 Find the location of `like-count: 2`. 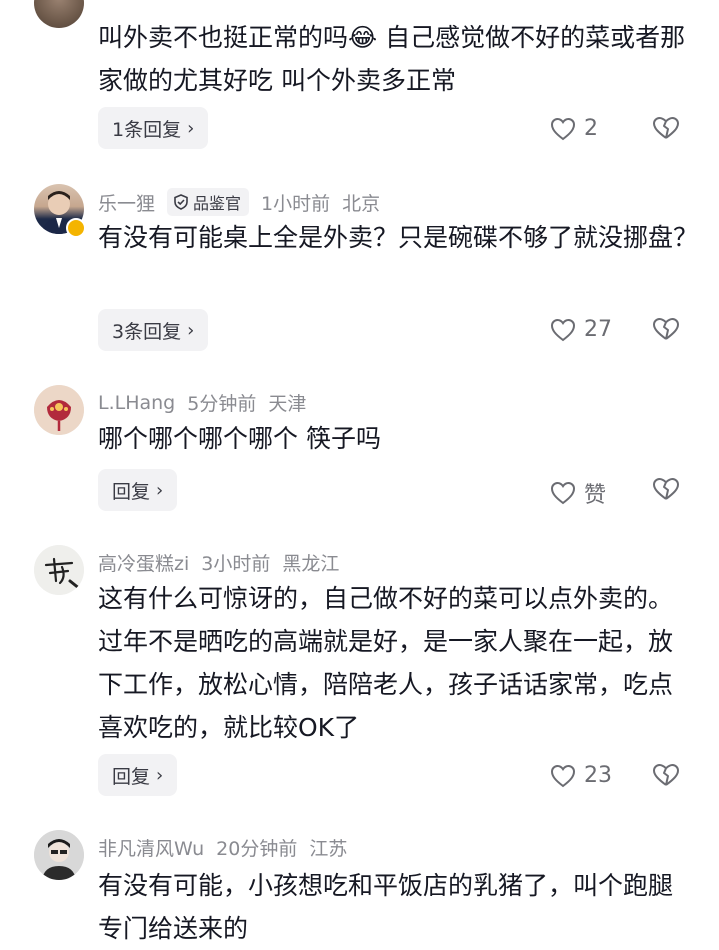

like-count: 2 is located at coordinates (591, 128).